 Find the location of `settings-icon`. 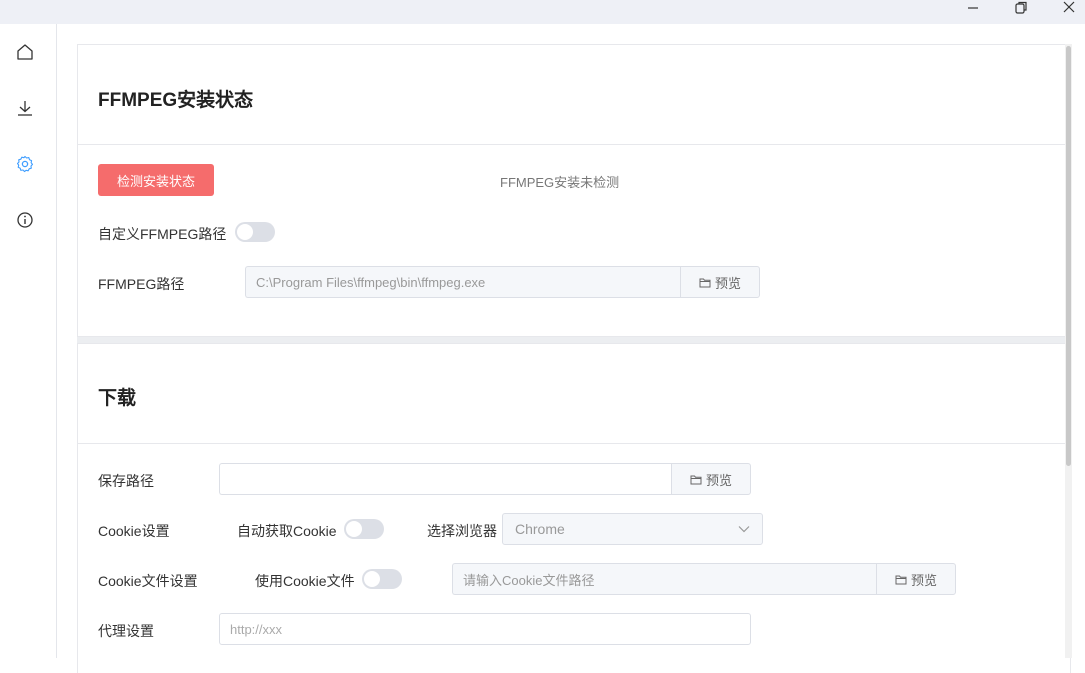

settings-icon is located at coordinates (25, 164).